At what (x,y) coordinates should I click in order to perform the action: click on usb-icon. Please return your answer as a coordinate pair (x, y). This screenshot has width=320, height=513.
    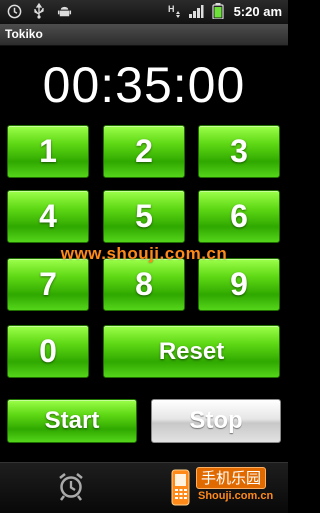
    Looking at the image, I should click on (39, 11).